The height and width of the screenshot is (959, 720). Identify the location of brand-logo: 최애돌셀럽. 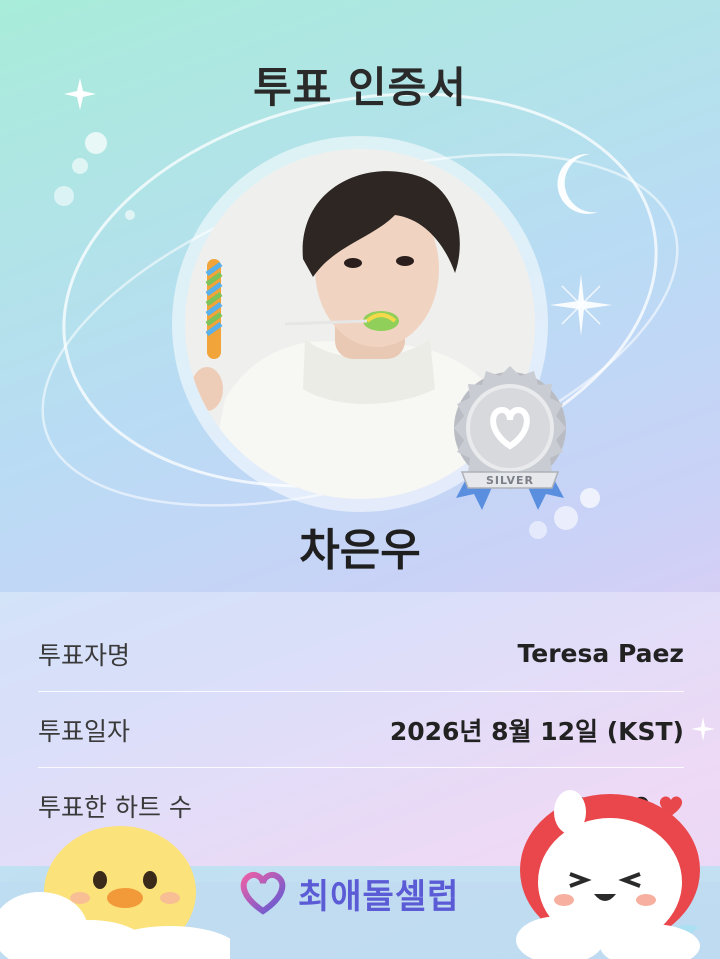
(348, 893).